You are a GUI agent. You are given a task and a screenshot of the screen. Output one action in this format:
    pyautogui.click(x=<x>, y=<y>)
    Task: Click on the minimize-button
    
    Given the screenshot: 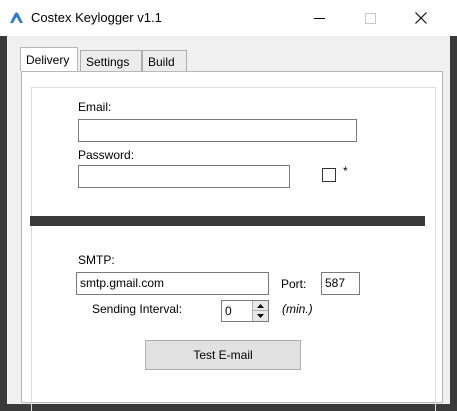 What is the action you would take?
    pyautogui.click(x=319, y=18)
    